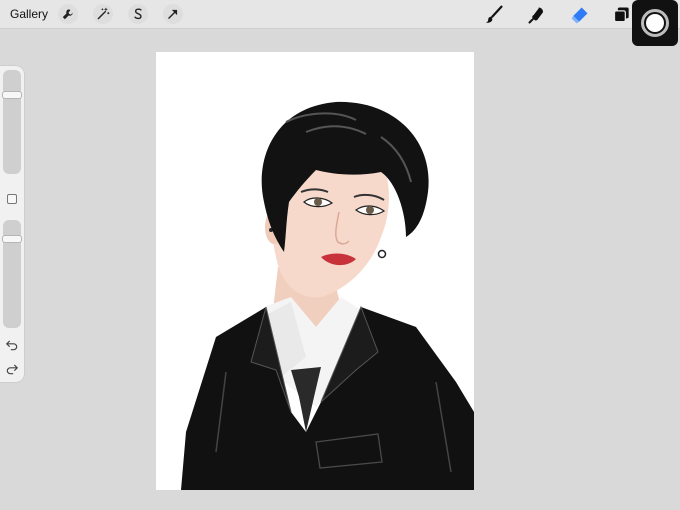 Image resolution: width=680 pixels, height=510 pixels. I want to click on gallery-button: Gallery, so click(29, 14).